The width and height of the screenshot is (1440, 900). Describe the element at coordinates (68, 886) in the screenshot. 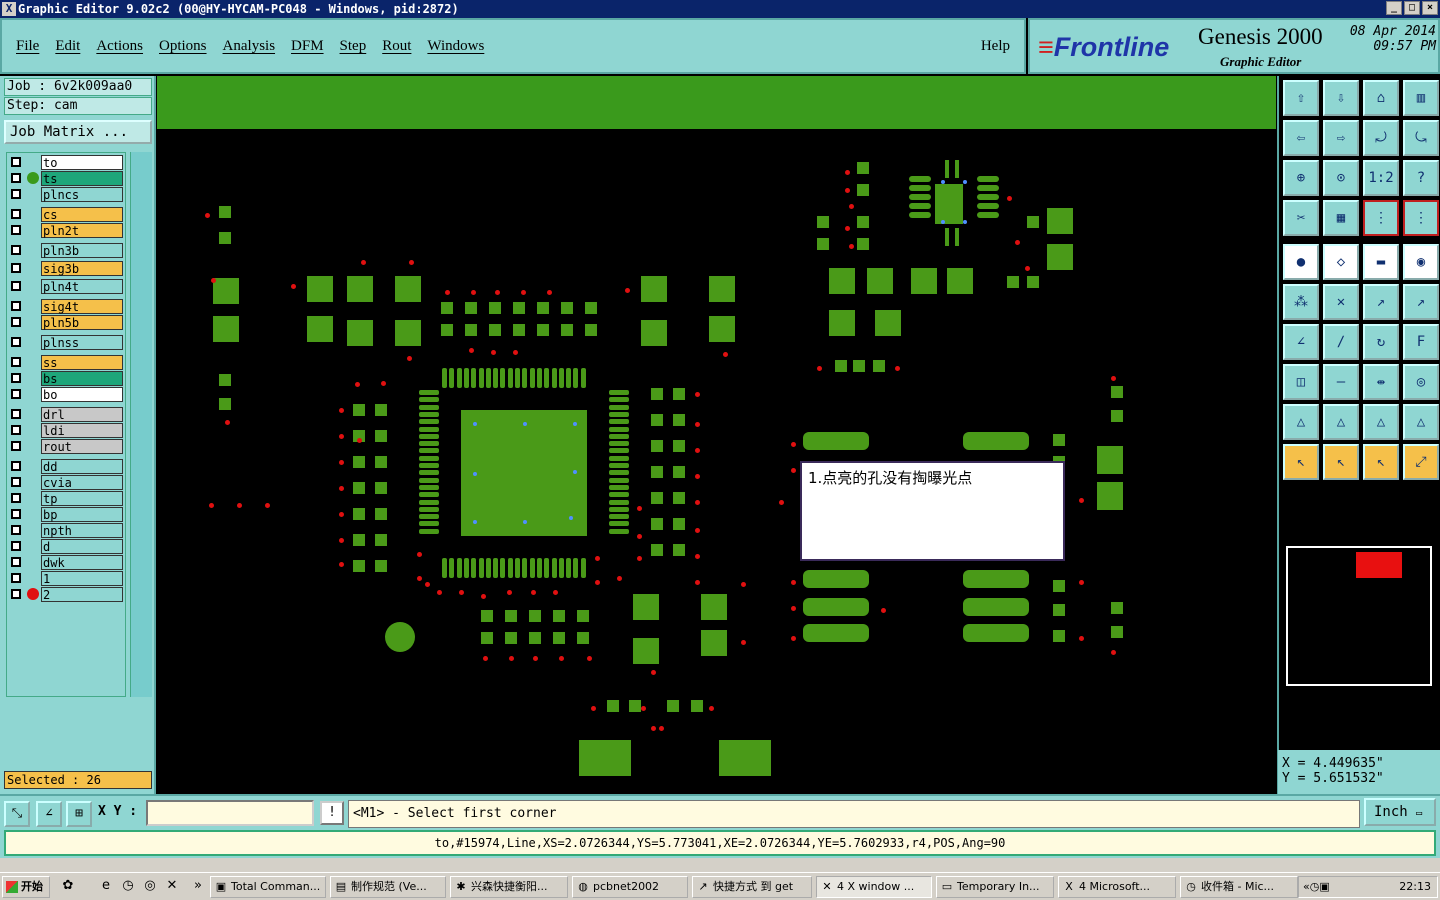

I see `colors-icon: ✿` at that location.